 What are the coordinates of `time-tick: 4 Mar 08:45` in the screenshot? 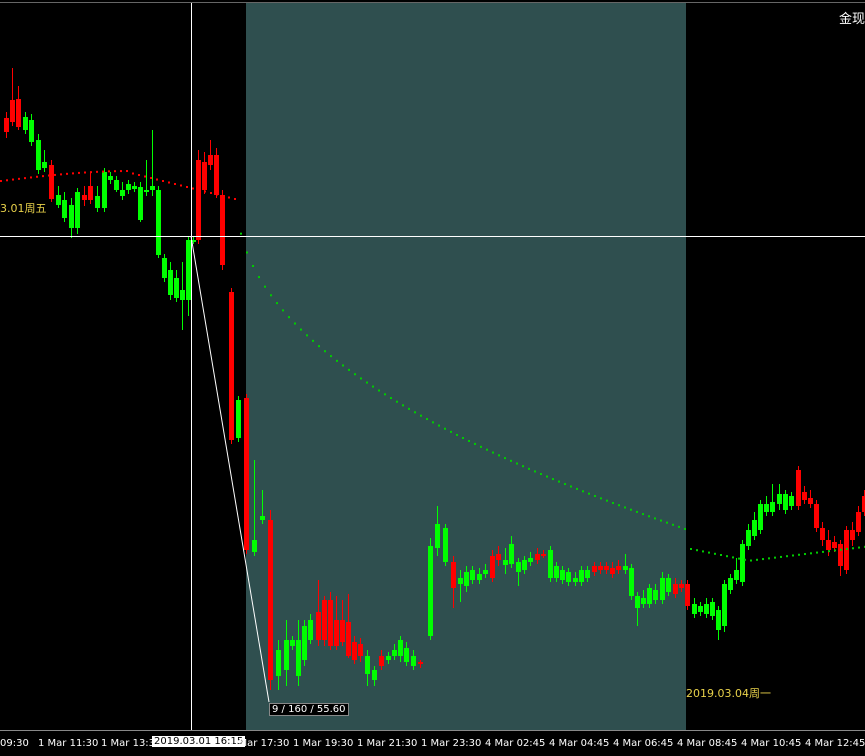 It's located at (707, 743).